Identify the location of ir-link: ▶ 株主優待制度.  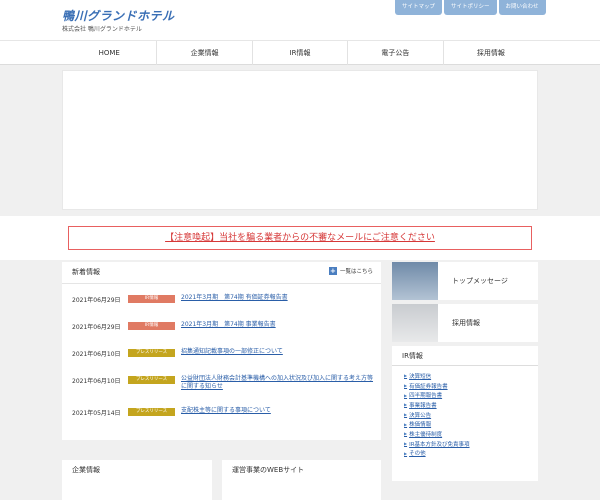
(437, 434).